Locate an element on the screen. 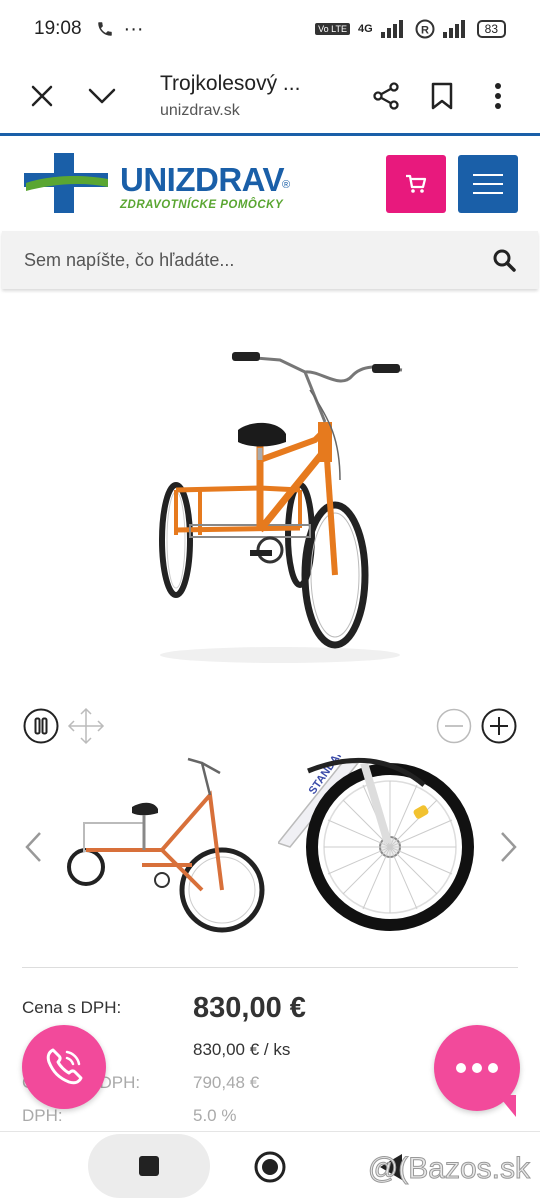  price-value: 5.0 % is located at coordinates (215, 1115).